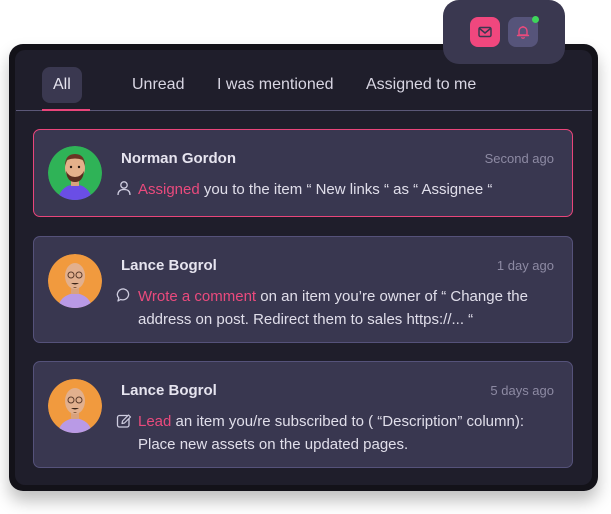 Image resolution: width=611 pixels, height=514 pixels. Describe the element at coordinates (123, 295) in the screenshot. I see `comment-icon` at that location.